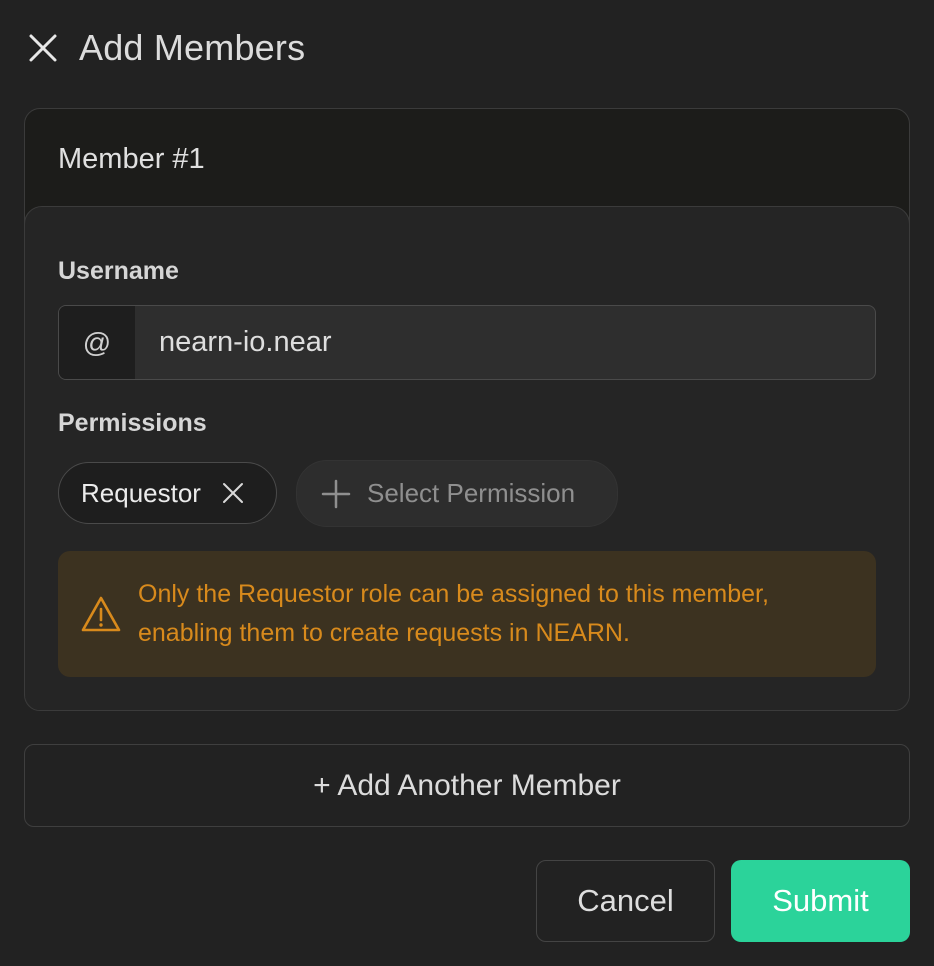 This screenshot has height=966, width=934. I want to click on cancel-button: Cancel, so click(625, 901).